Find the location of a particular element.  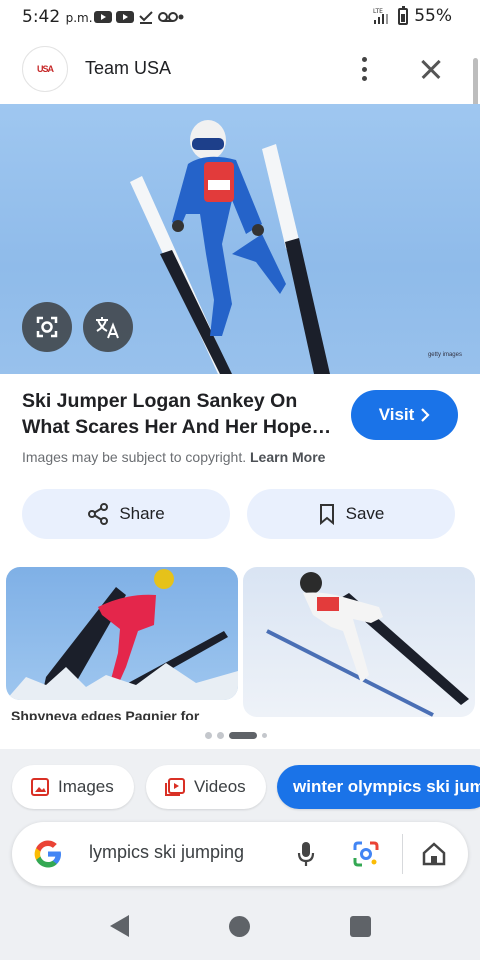

status-time-suffix: p.m. is located at coordinates (79, 18).